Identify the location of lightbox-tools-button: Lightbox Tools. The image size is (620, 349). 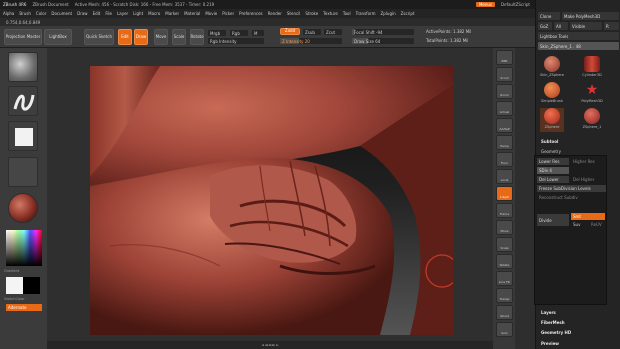
(578, 36).